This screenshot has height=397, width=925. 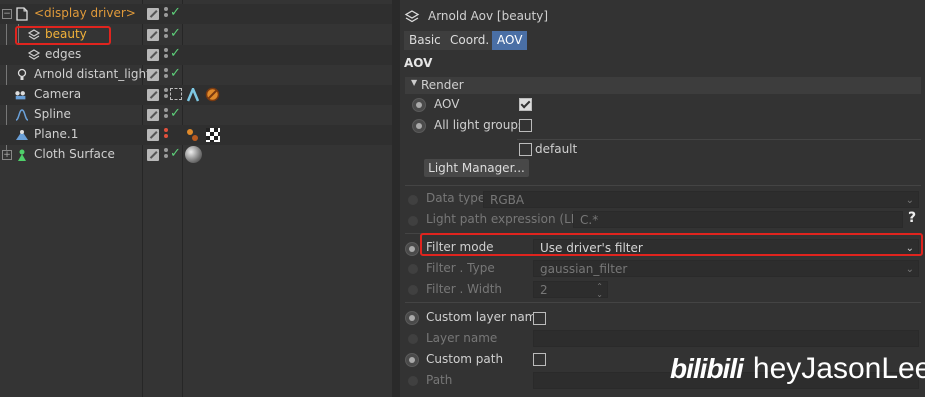 What do you see at coordinates (22, 115) in the screenshot?
I see `spline-icon` at bounding box center [22, 115].